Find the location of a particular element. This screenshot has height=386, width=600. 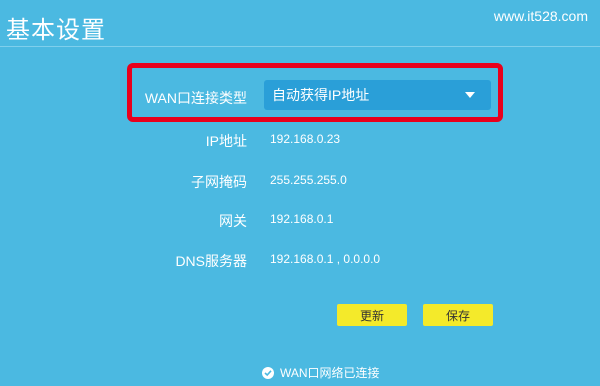

ip-value: 192.168.0.23 is located at coordinates (305, 139).